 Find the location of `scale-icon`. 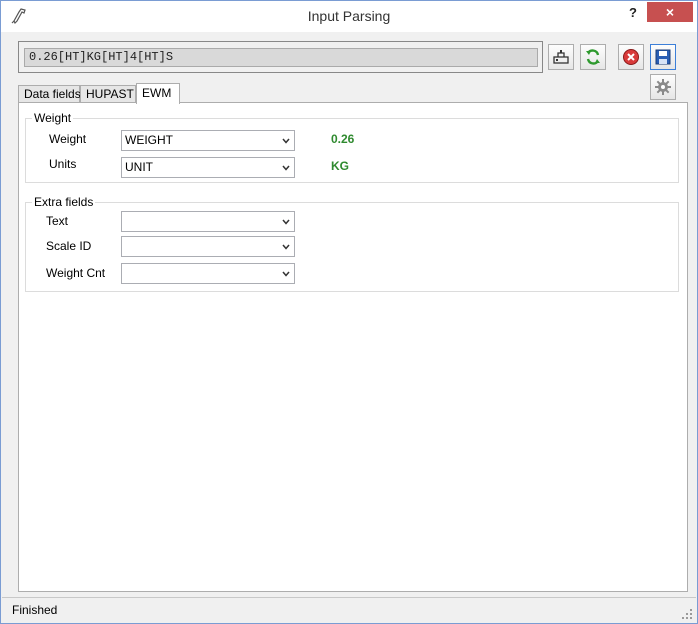

scale-icon is located at coordinates (561, 57).